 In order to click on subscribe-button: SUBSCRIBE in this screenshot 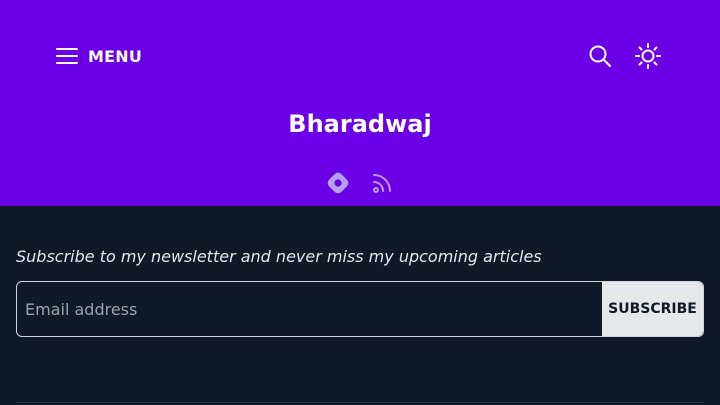, I will do `click(652, 309)`.